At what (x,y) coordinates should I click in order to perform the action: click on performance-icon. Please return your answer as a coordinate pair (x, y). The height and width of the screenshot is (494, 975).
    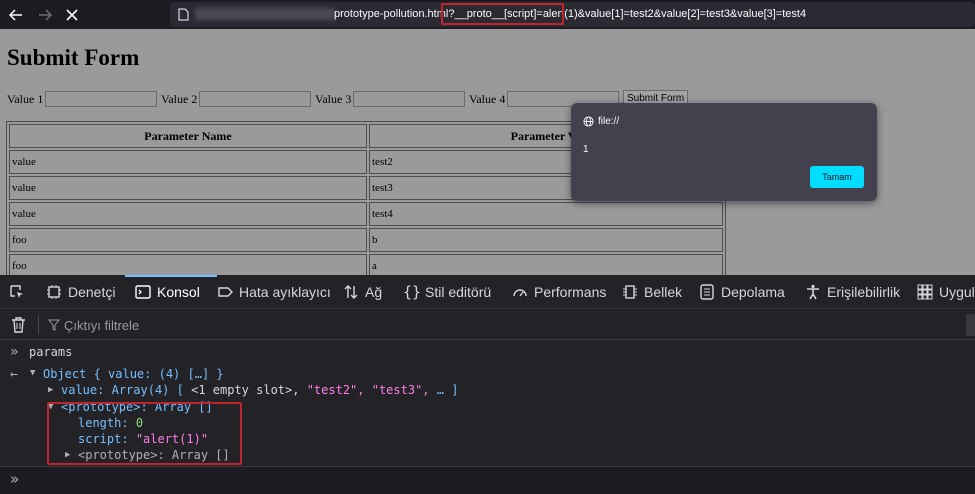
    Looking at the image, I should click on (520, 292).